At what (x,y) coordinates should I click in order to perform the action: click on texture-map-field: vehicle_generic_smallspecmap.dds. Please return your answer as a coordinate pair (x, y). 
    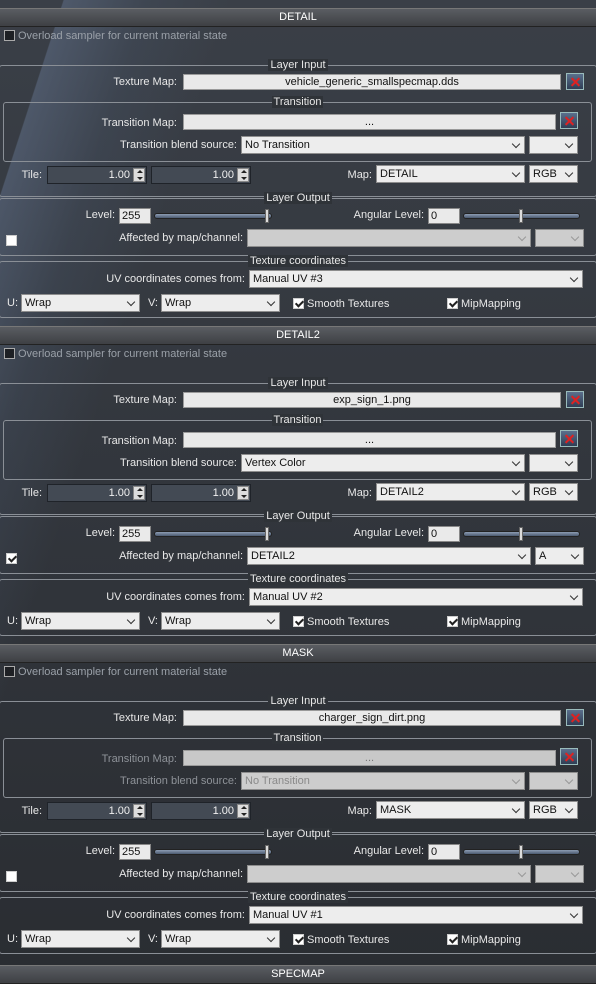
    Looking at the image, I should click on (372, 82).